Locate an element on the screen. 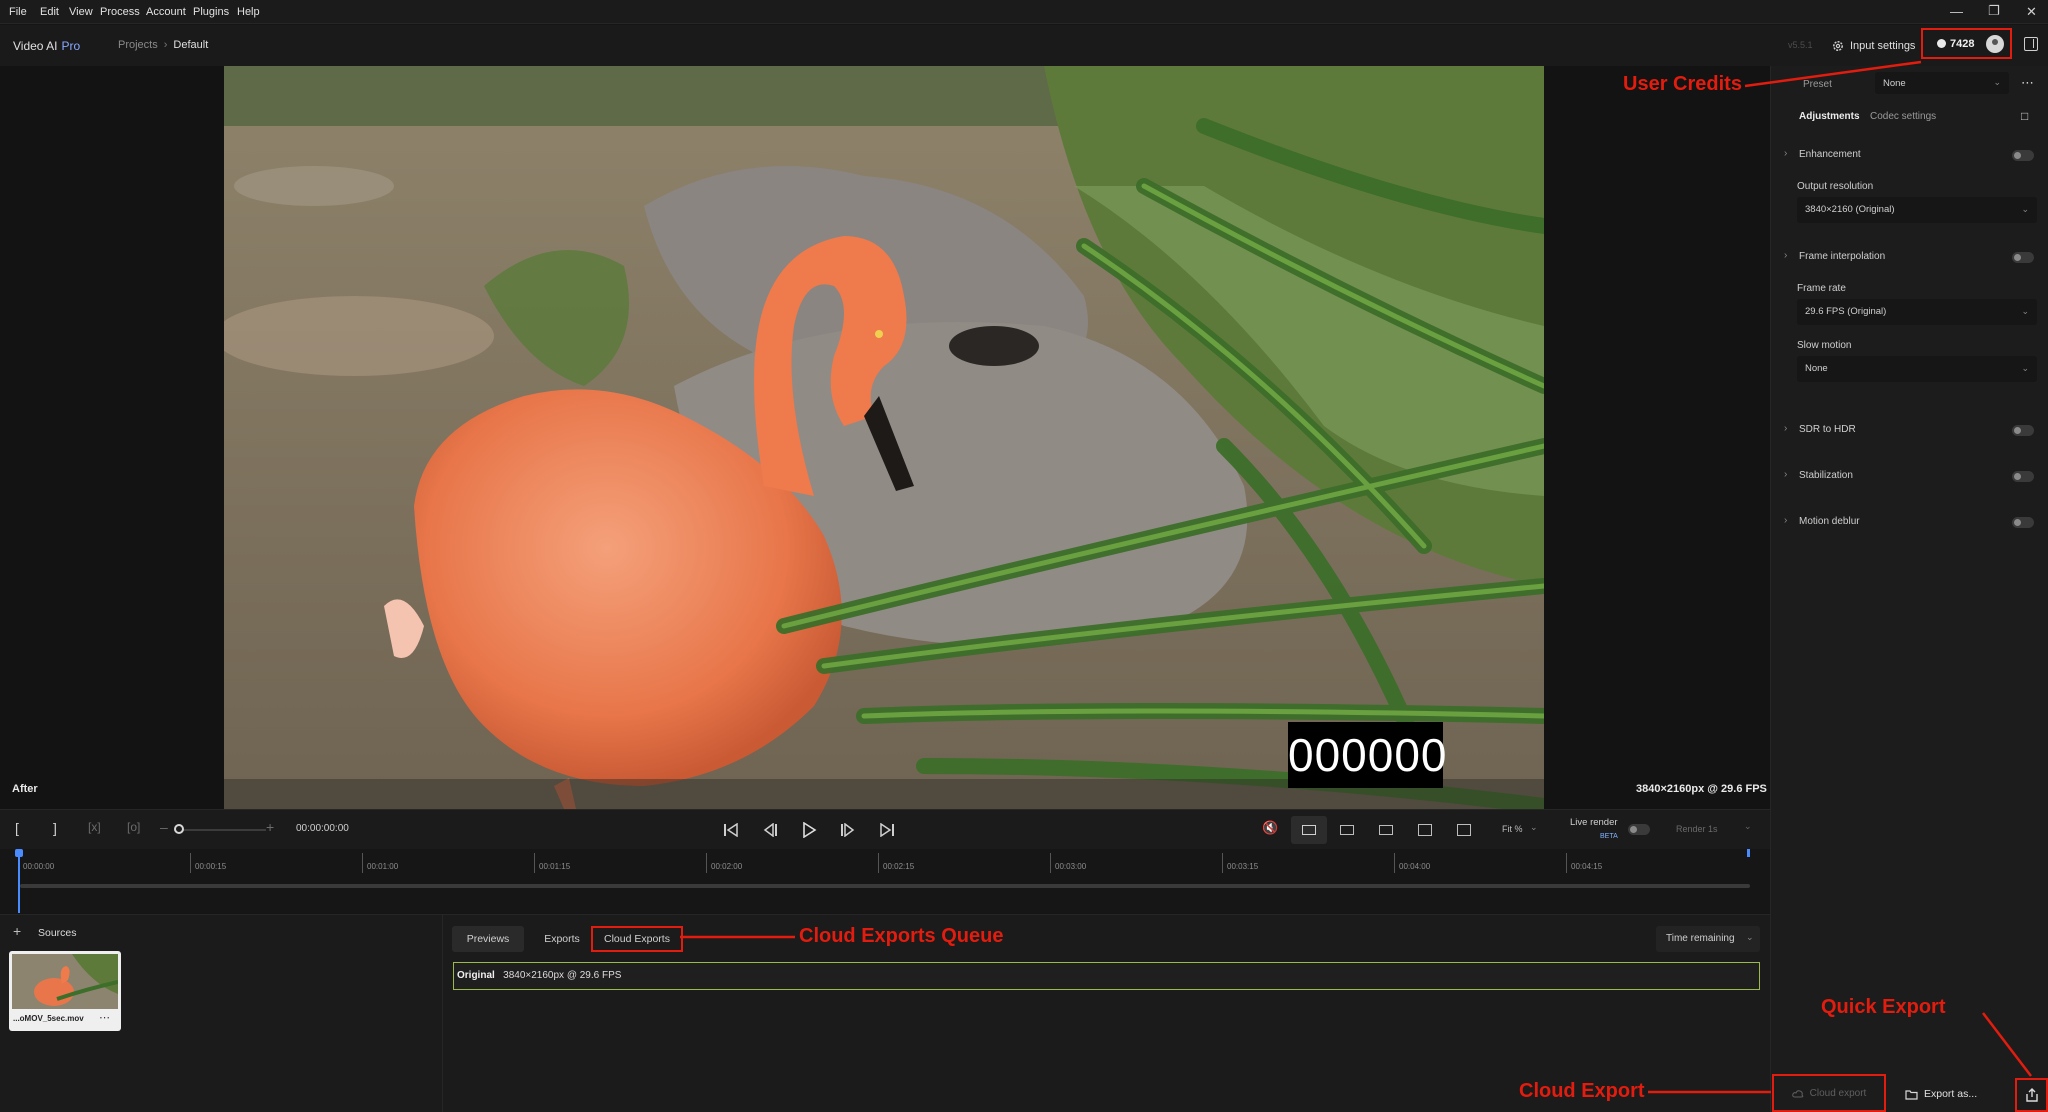 This screenshot has width=2048, height=1112. menu-plugins: Plugins is located at coordinates (211, 12).